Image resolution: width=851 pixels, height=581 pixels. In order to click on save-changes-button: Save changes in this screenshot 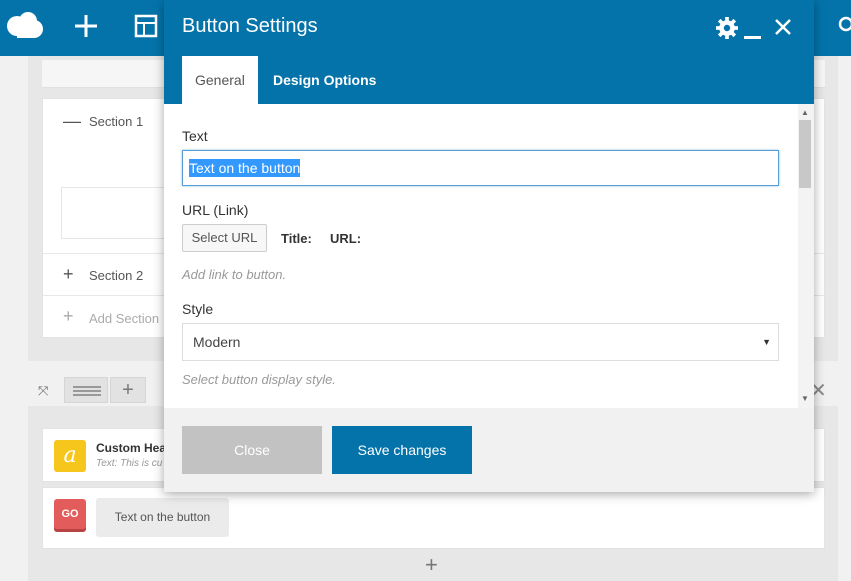, I will do `click(402, 450)`.